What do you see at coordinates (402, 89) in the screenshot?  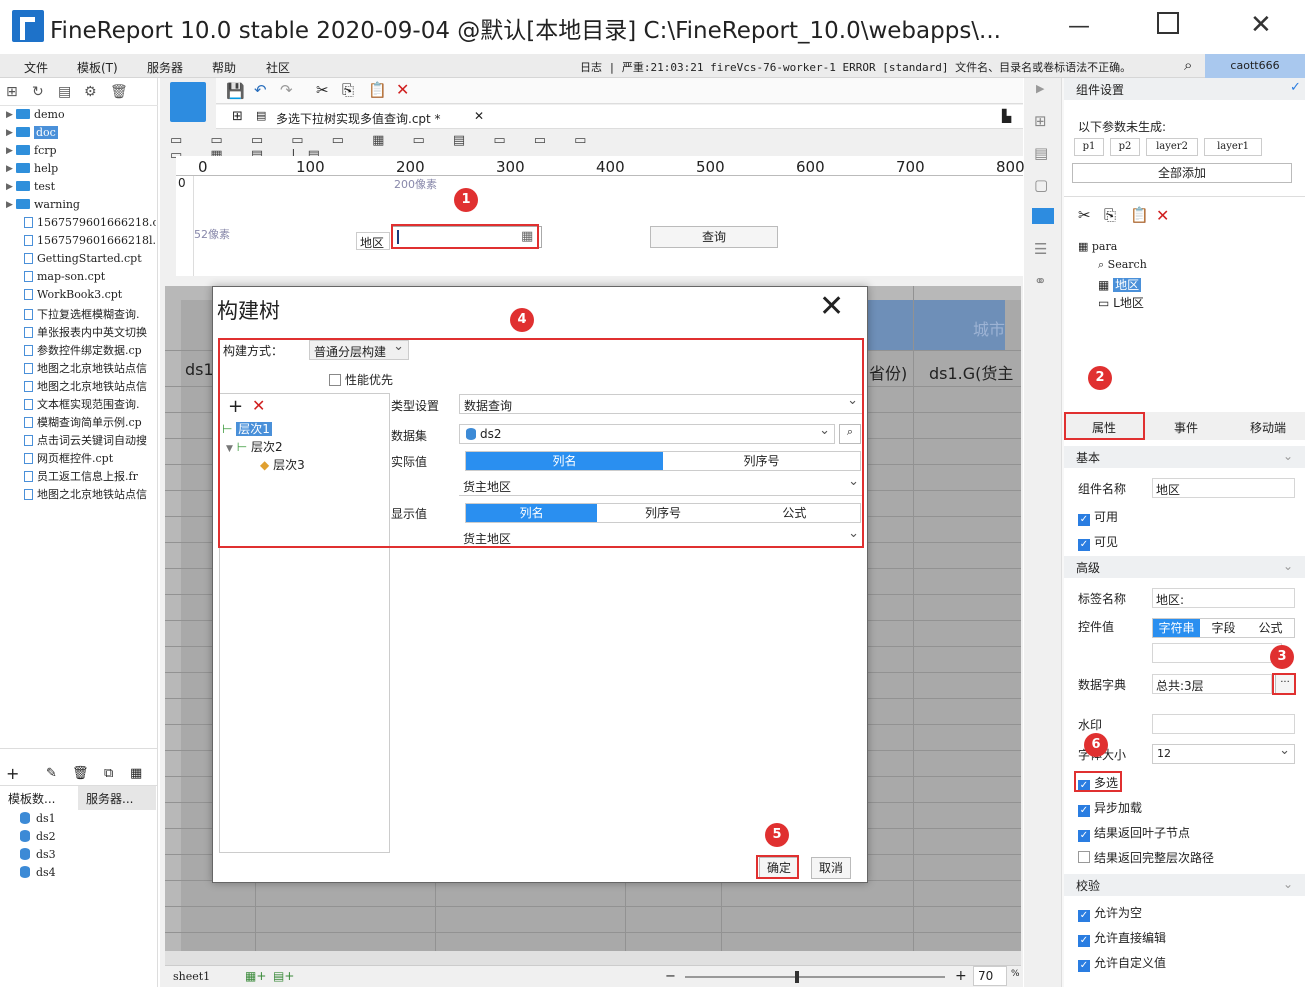 I see `delete-icon: ✕` at bounding box center [402, 89].